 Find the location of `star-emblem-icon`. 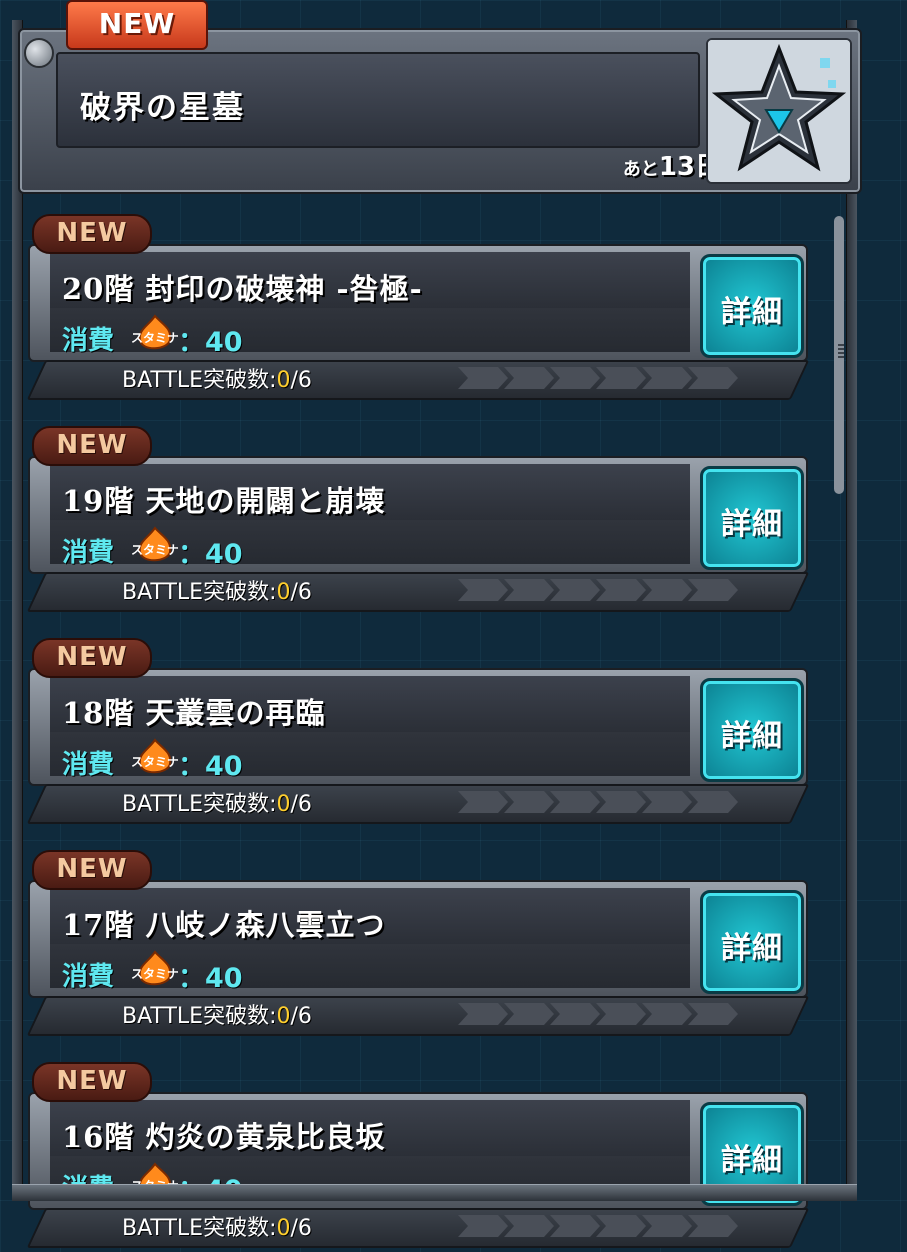

star-emblem-icon is located at coordinates (779, 111).